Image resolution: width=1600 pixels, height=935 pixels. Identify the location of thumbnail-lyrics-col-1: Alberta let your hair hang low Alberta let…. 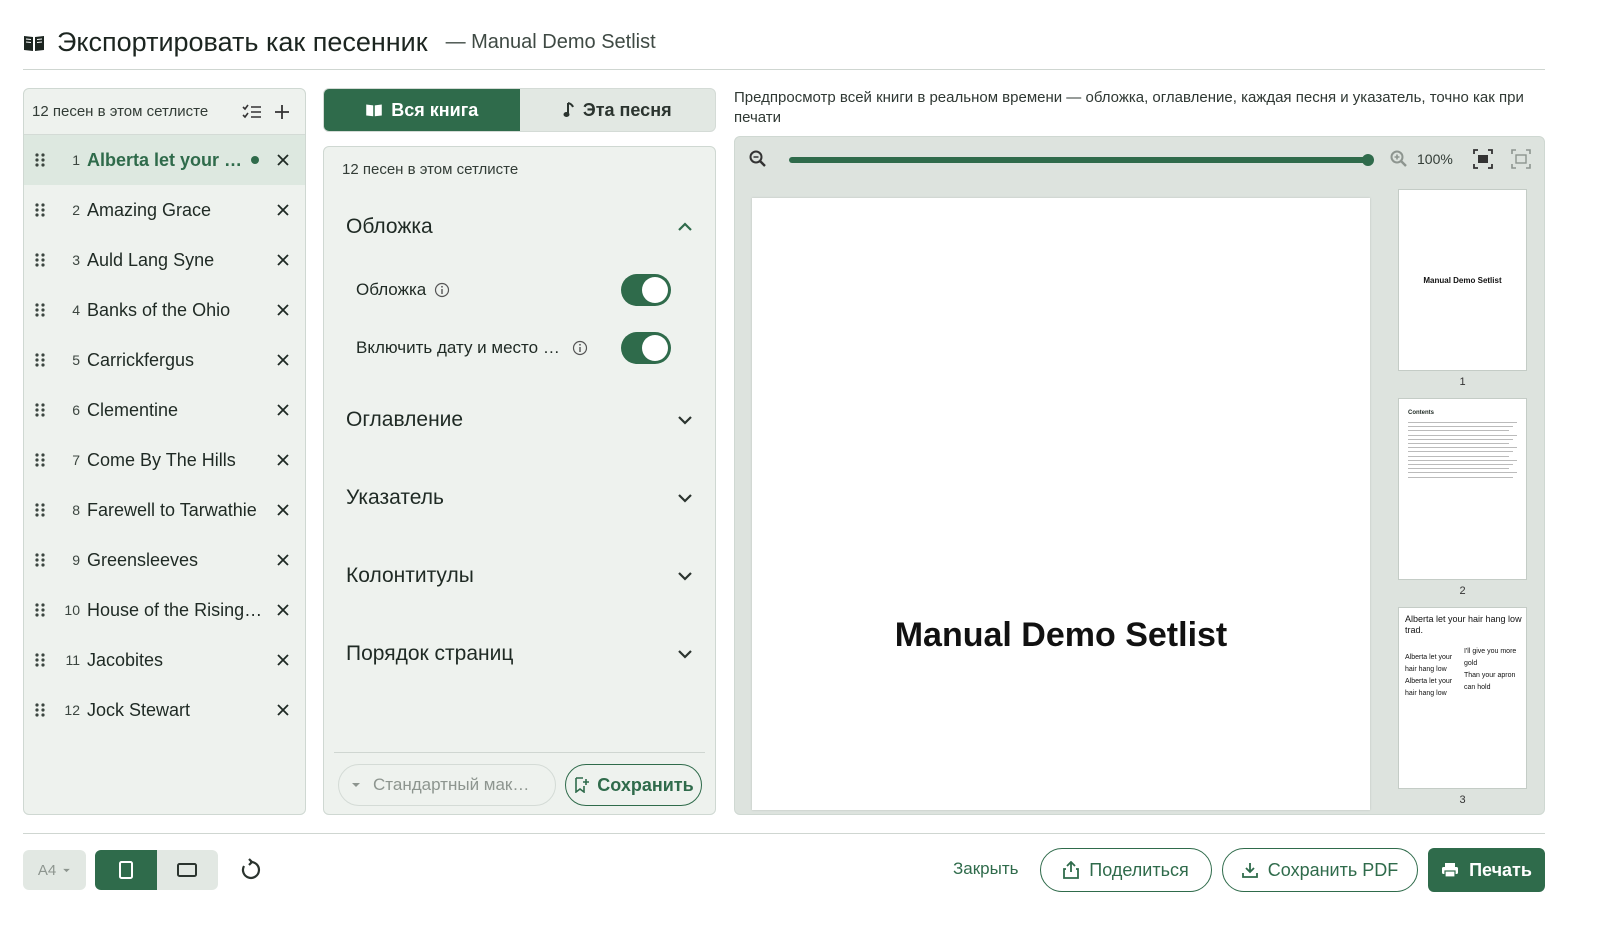
(1429, 675).